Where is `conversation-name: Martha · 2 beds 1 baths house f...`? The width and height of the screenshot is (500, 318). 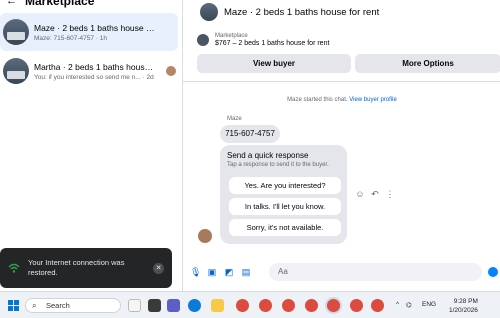 conversation-name: Martha · 2 beds 1 baths house f... is located at coordinates (95, 66).